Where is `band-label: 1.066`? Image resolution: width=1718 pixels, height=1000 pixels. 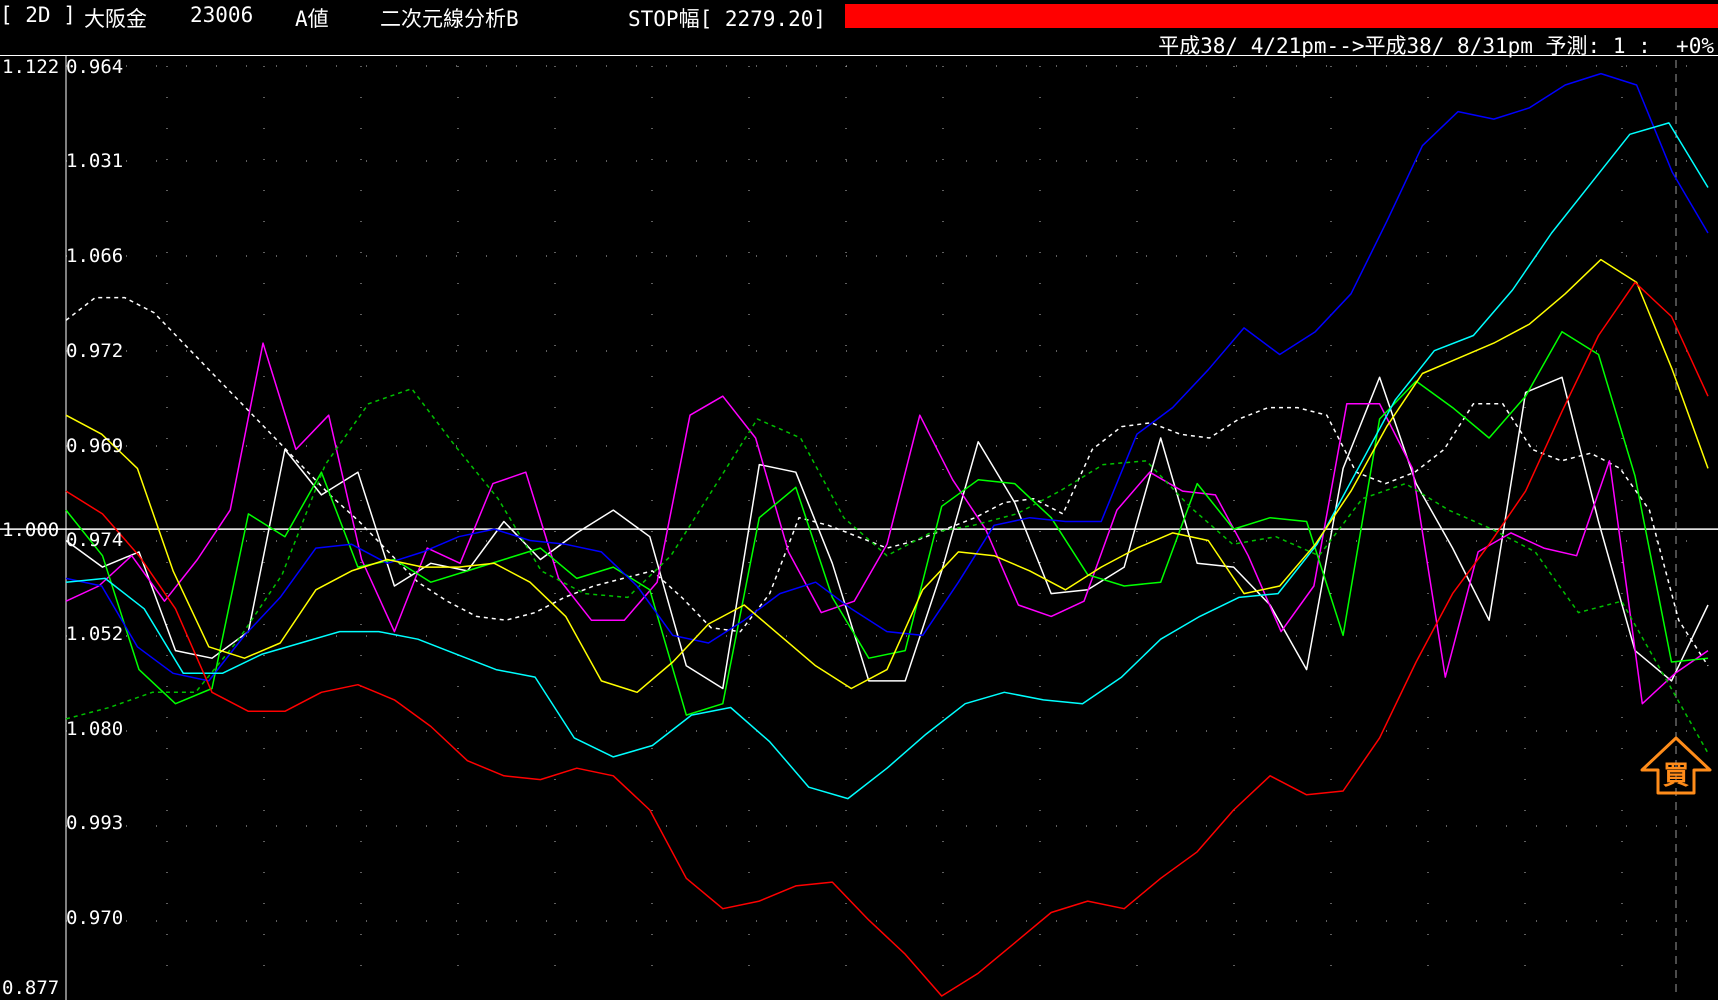 band-label: 1.066 is located at coordinates (94, 256).